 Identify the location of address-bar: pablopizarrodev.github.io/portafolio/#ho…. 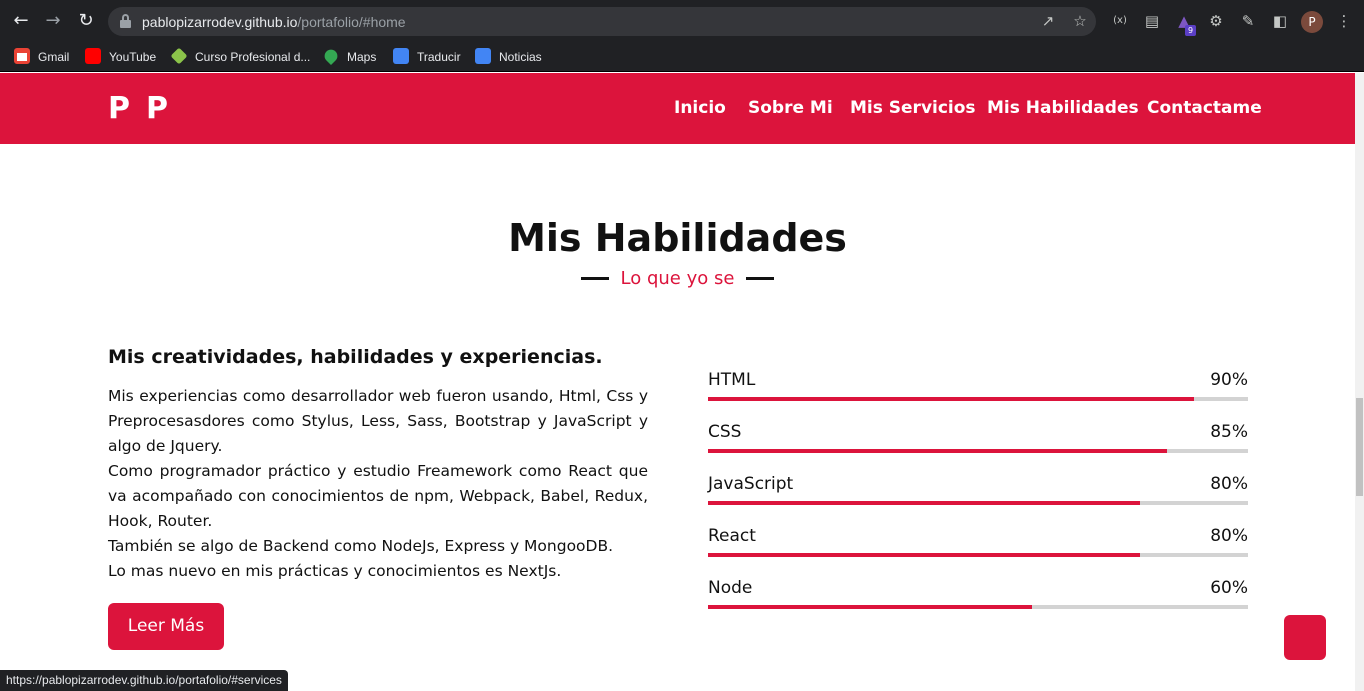
(602, 21).